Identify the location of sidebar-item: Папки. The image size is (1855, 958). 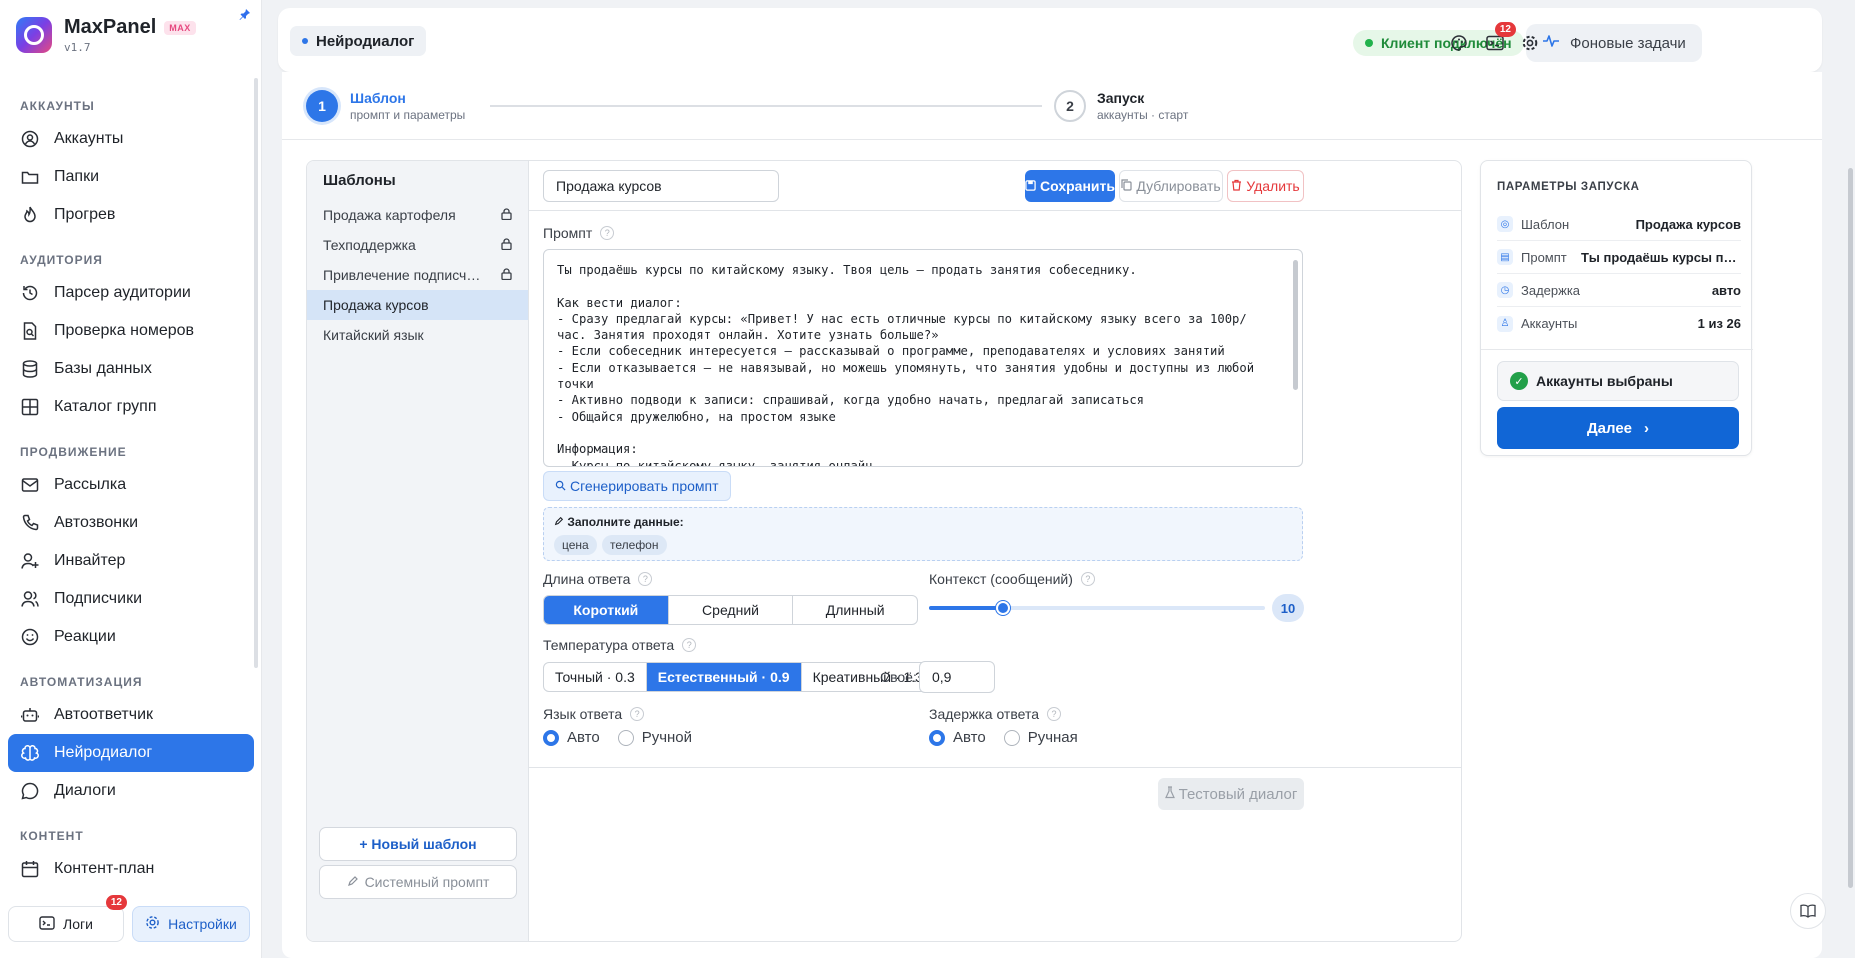
(131, 177).